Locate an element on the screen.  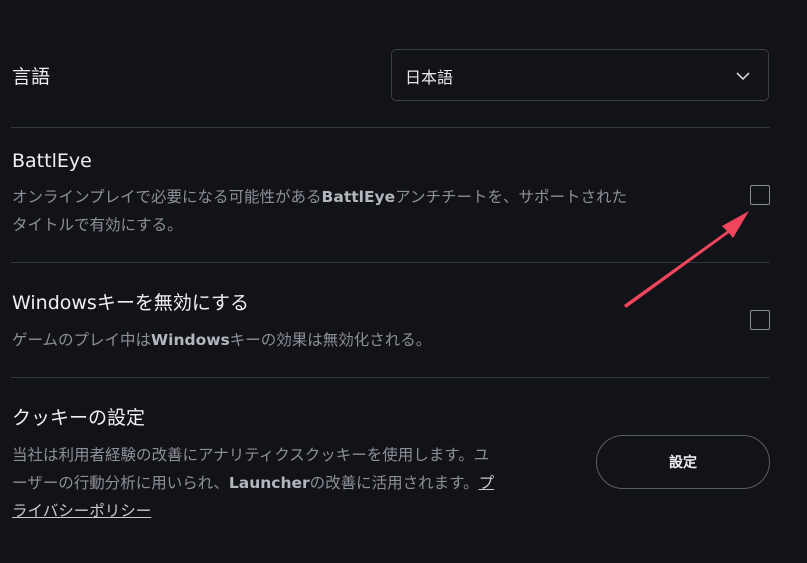
cookies-desc-line2: ーザーの行動分析に用いられ、Launcherの改善に活用されます。プ is located at coordinates (292, 483).